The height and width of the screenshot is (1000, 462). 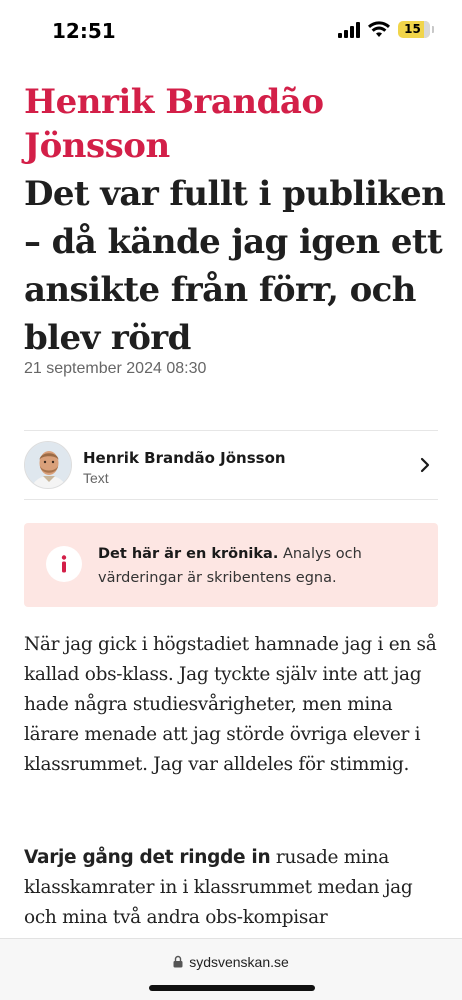 What do you see at coordinates (231, 31) in the screenshot?
I see `status-bar: 12:51 15` at bounding box center [231, 31].